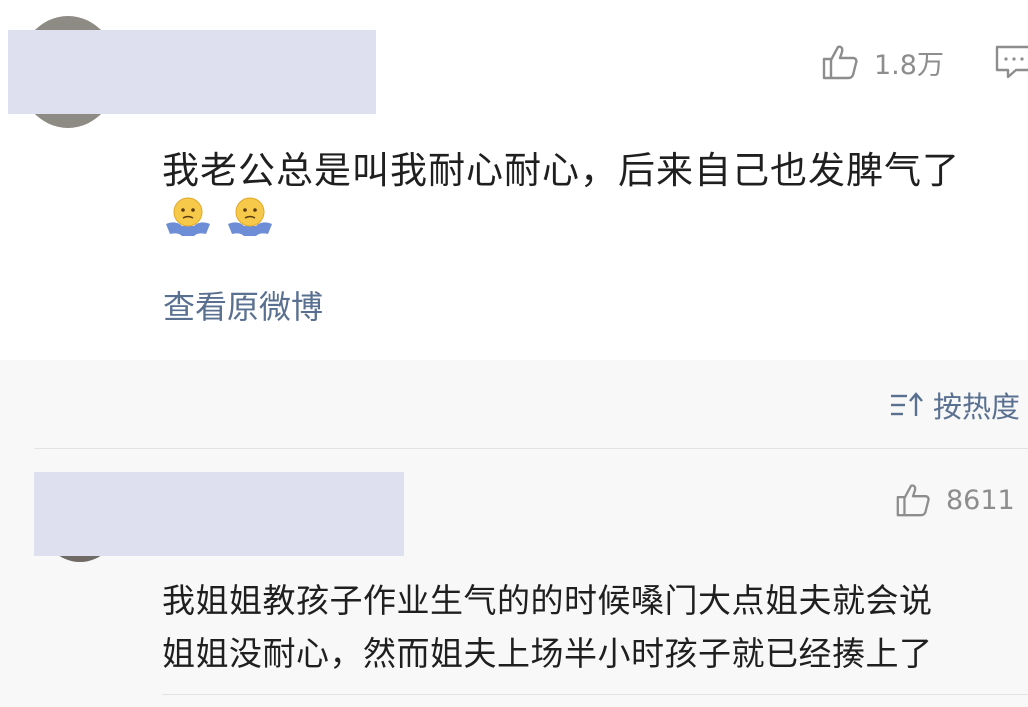 Image resolution: width=1028 pixels, height=707 pixels. Describe the element at coordinates (980, 500) in the screenshot. I see `comment-like-count: 8611` at that location.